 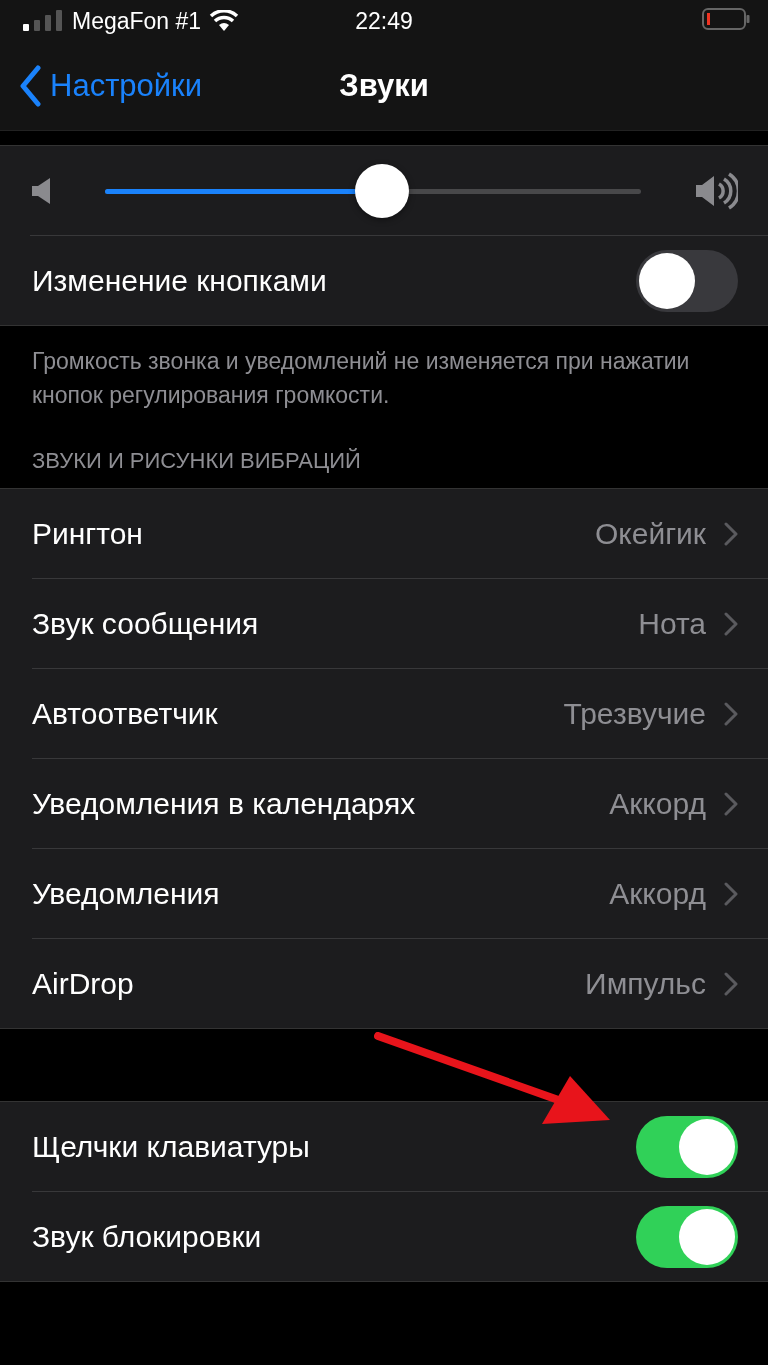 I want to click on list-row: Уведомления в календарях Аккорд, so click(x=400, y=804).